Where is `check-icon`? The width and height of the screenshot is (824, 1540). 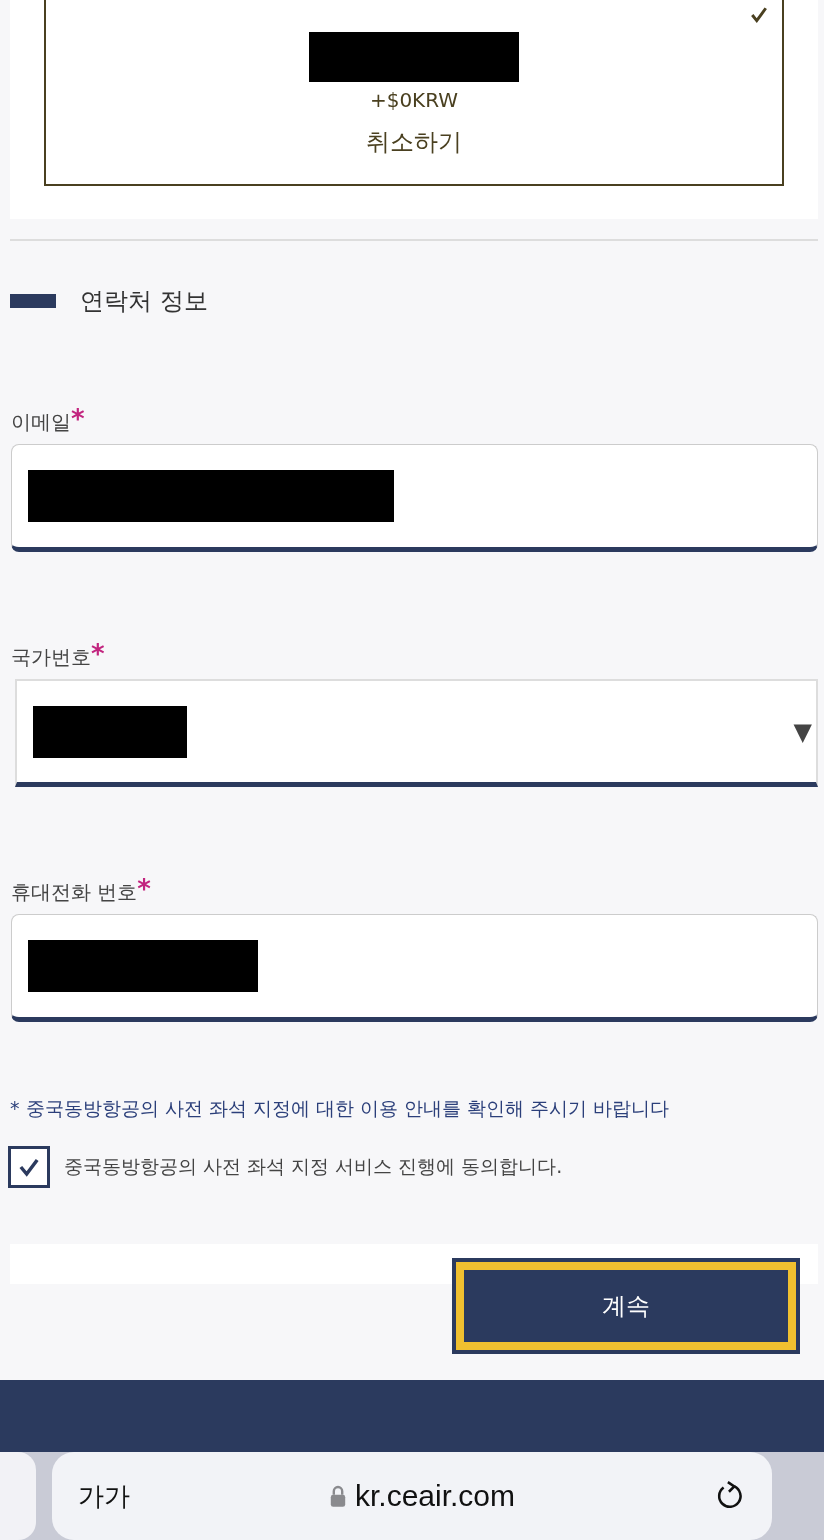
check-icon is located at coordinates (759, 15).